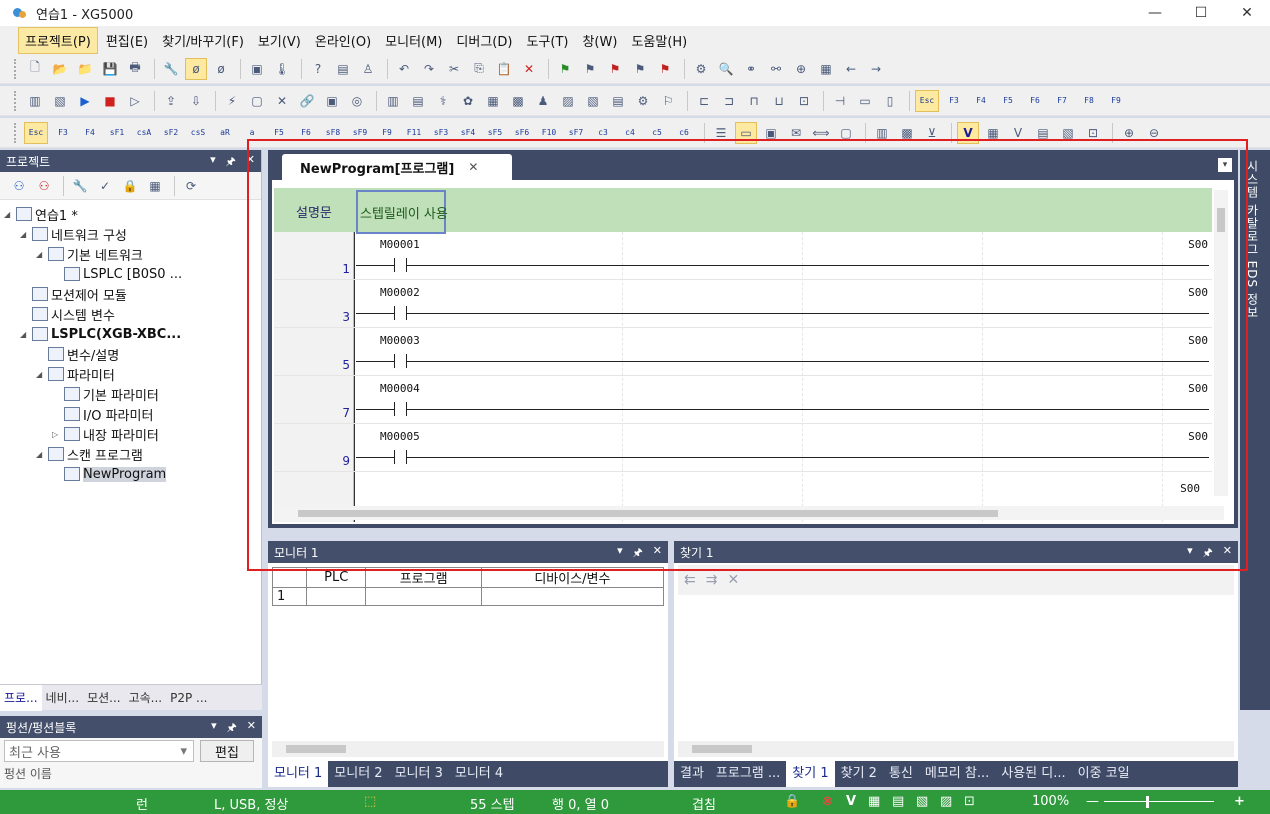 The image size is (1270, 814). Describe the element at coordinates (969, 801) in the screenshot. I see `watch-status-icon: ⊡` at that location.